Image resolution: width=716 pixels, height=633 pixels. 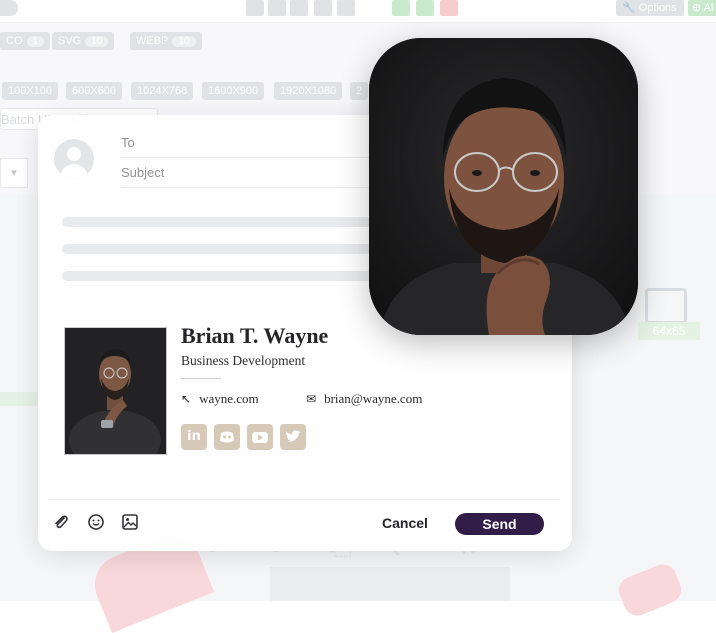 I want to click on options-button: 🔧 Options, so click(x=650, y=8).